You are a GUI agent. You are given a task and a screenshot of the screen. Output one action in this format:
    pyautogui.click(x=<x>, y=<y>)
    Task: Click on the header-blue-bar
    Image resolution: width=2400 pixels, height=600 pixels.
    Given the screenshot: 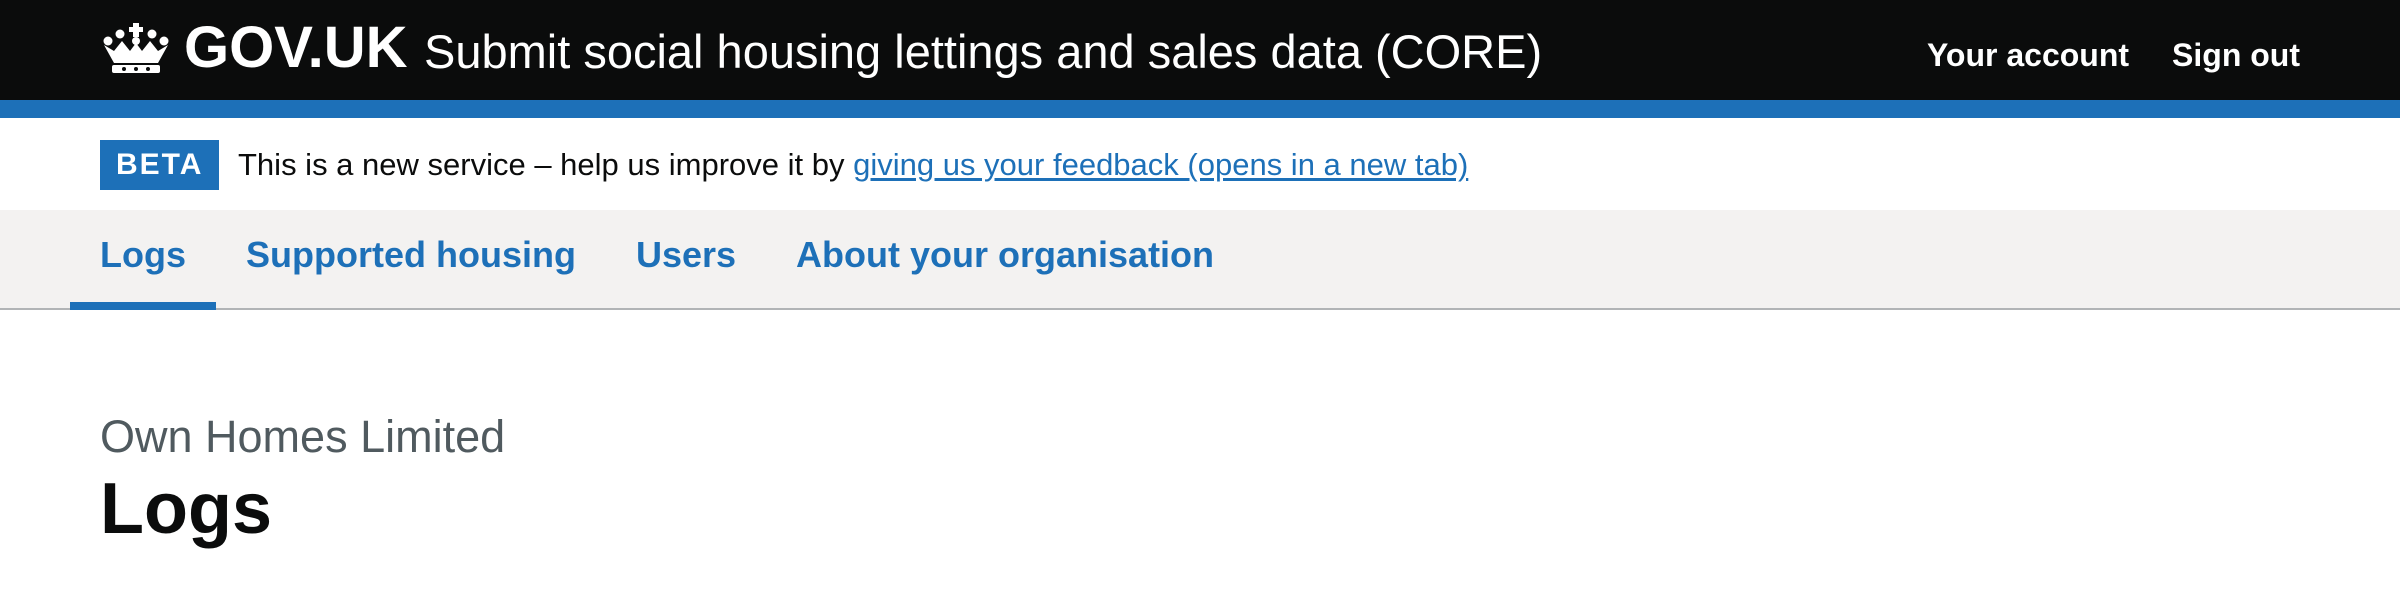 What is the action you would take?
    pyautogui.click(x=1200, y=109)
    